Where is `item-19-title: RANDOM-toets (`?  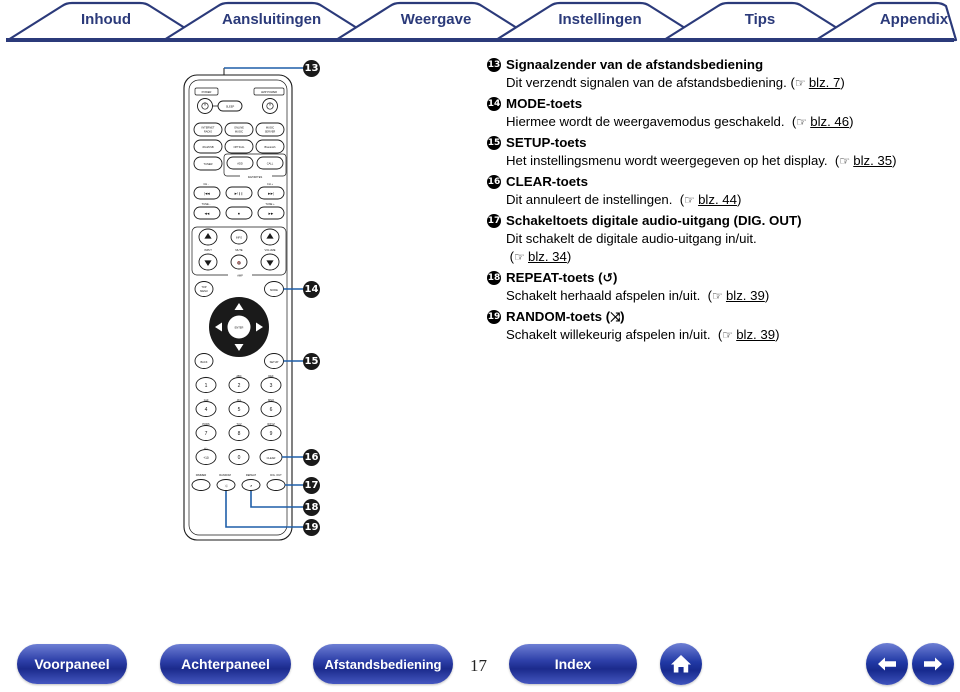
item-19-title: RANDOM-toets ( is located at coordinates (558, 316).